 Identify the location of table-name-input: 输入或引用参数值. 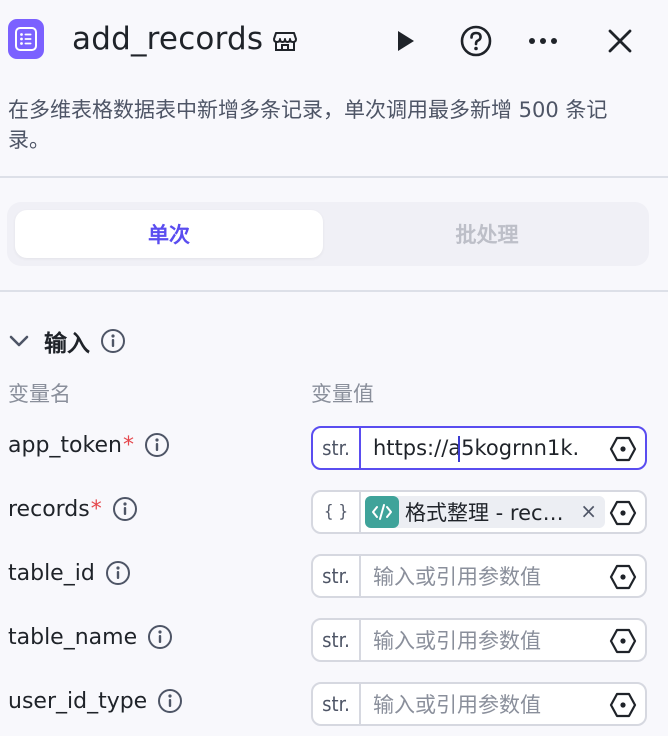
(488, 640).